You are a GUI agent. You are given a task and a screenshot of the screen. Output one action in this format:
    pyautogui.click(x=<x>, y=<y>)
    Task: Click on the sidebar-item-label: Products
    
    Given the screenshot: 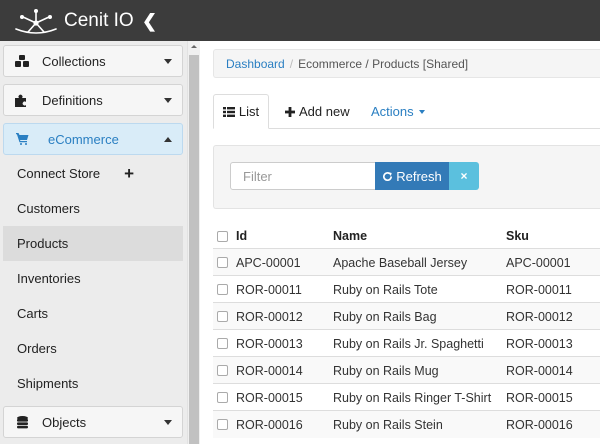 What is the action you would take?
    pyautogui.click(x=43, y=243)
    